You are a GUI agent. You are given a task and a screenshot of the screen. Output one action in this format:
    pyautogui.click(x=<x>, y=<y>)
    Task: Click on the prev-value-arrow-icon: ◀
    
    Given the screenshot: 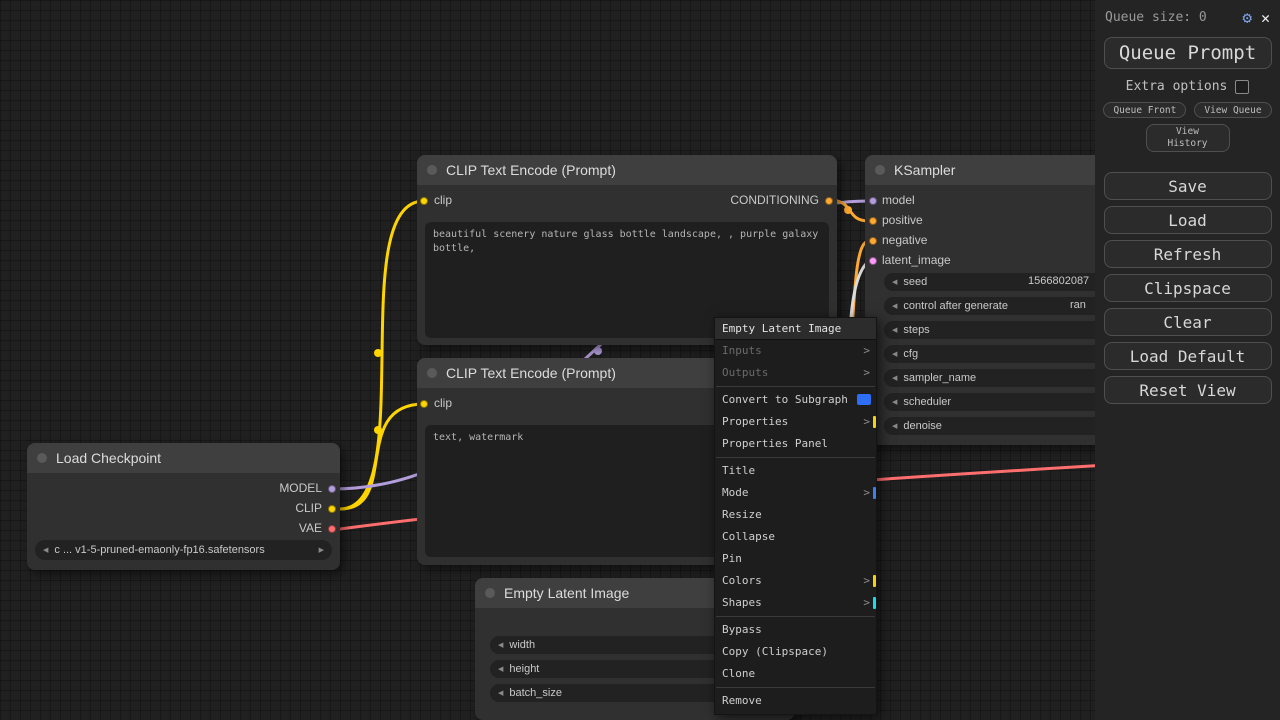 What is the action you would take?
    pyautogui.click(x=45, y=550)
    